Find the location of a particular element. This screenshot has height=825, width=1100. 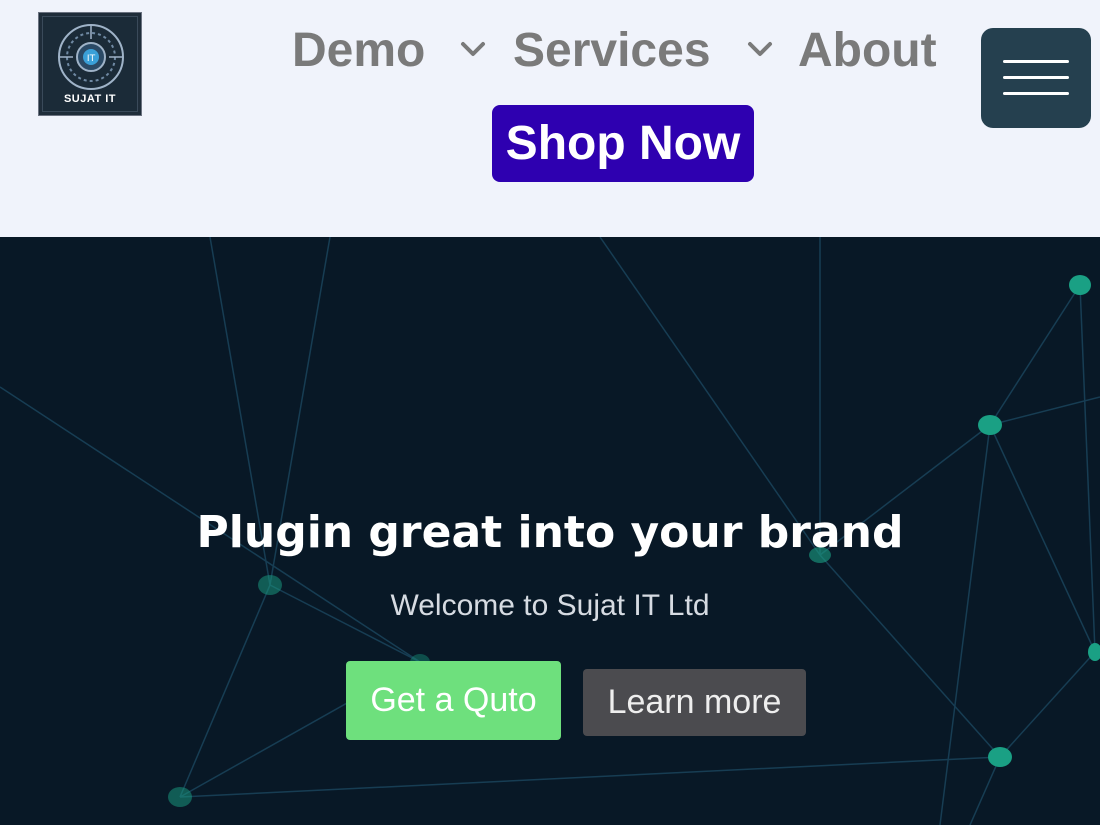

logo-emblem: IT SUJAT IT is located at coordinates (90, 64).